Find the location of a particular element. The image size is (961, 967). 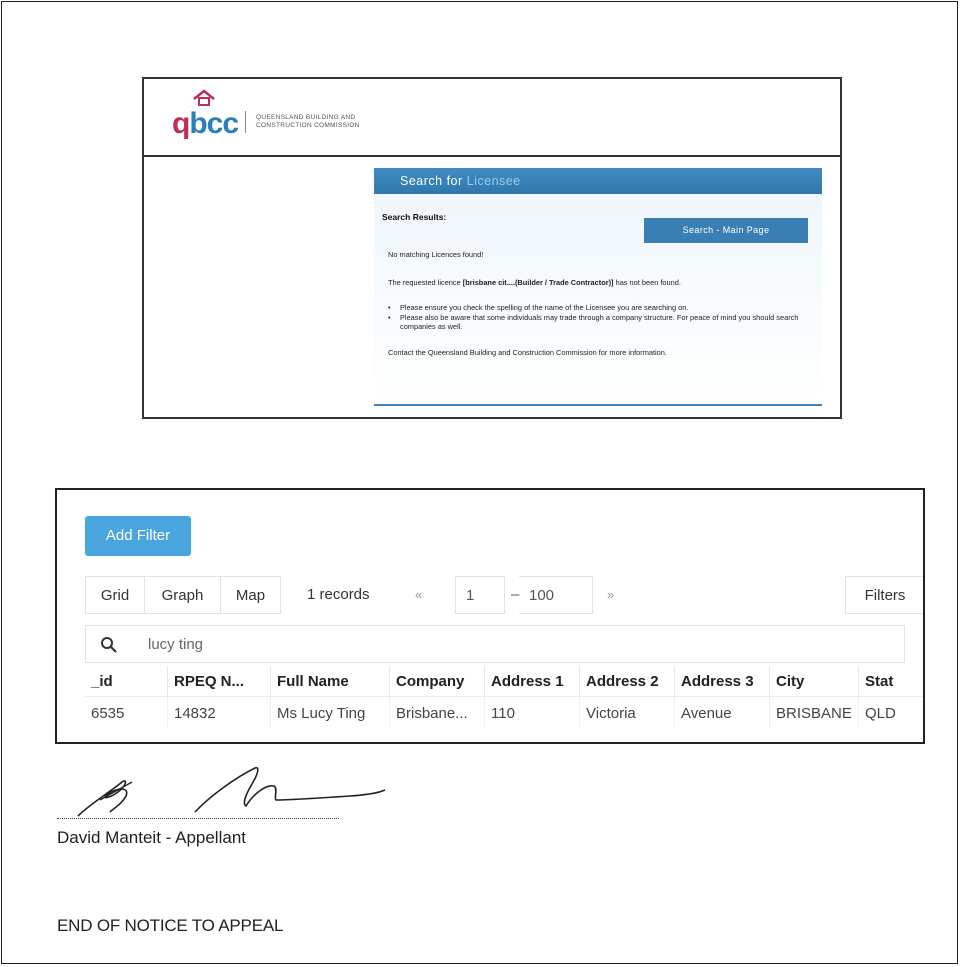

search-main-page-button: Search - Main Page is located at coordinates (726, 230).